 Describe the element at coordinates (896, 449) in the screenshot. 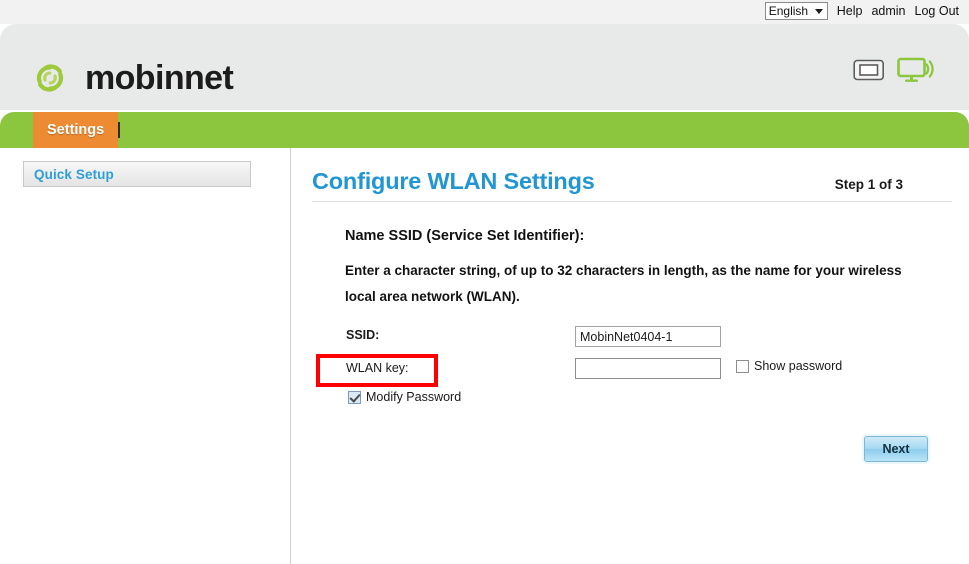

I see `next-button: Next` at that location.